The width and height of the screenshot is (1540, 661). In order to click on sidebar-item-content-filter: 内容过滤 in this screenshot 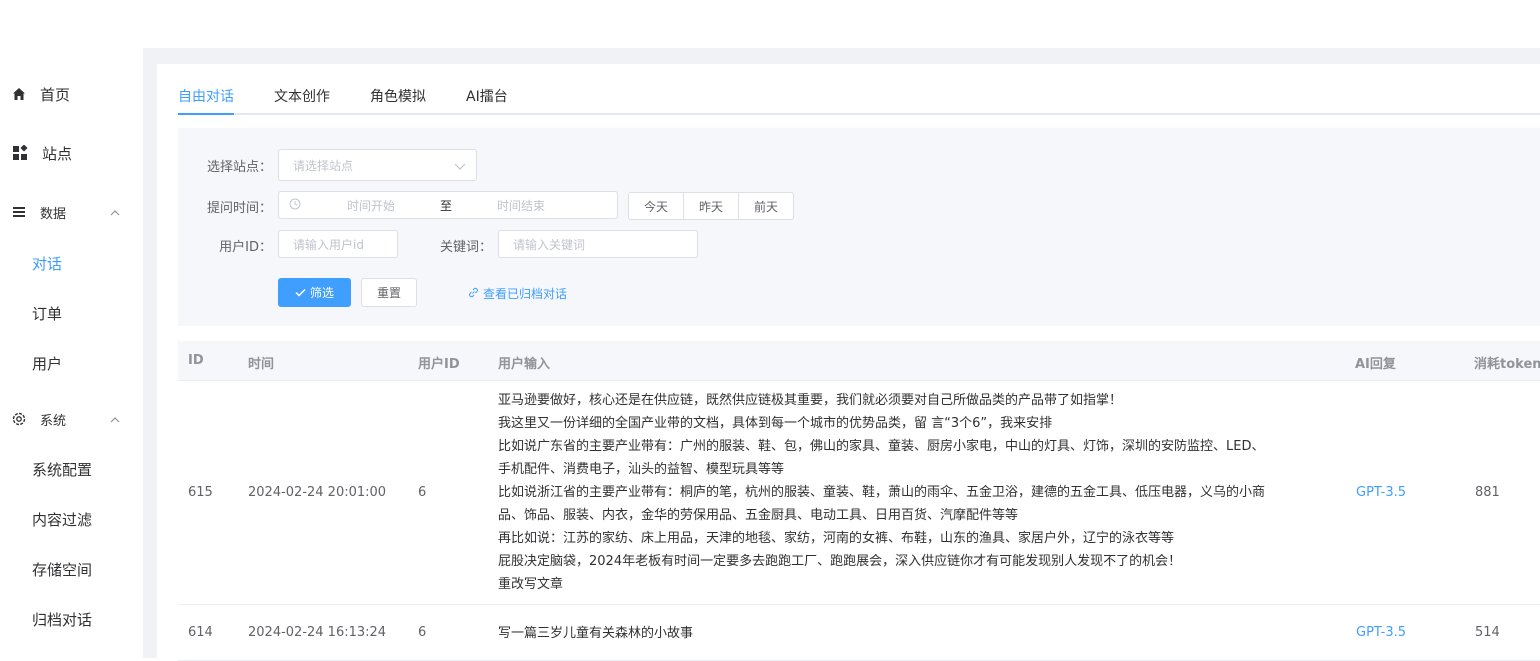, I will do `click(62, 520)`.